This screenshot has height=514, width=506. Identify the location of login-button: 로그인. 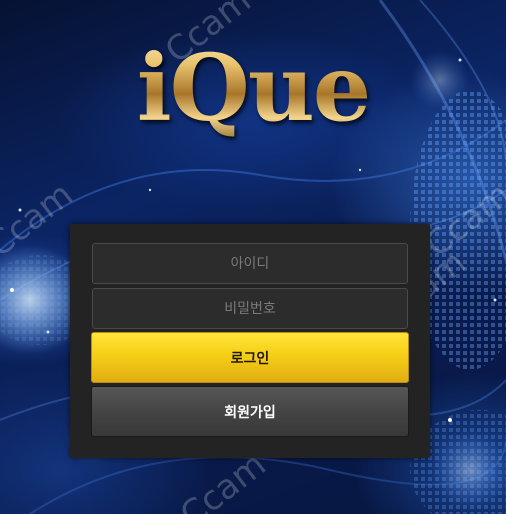
(250, 357).